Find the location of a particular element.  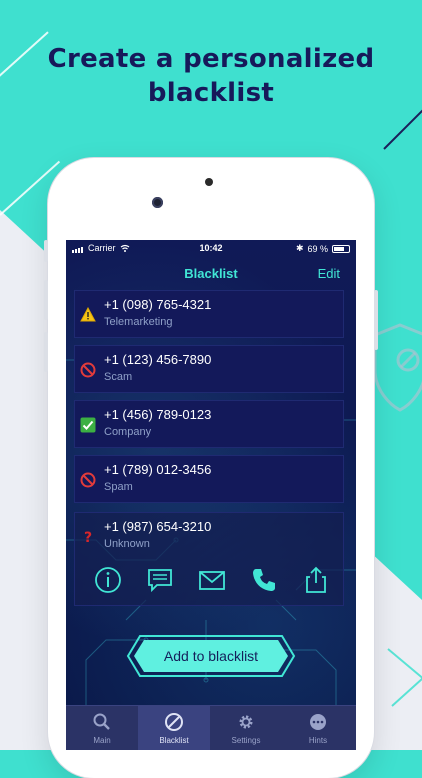

phone-number: +1 (123) 456-7890 is located at coordinates (158, 359).